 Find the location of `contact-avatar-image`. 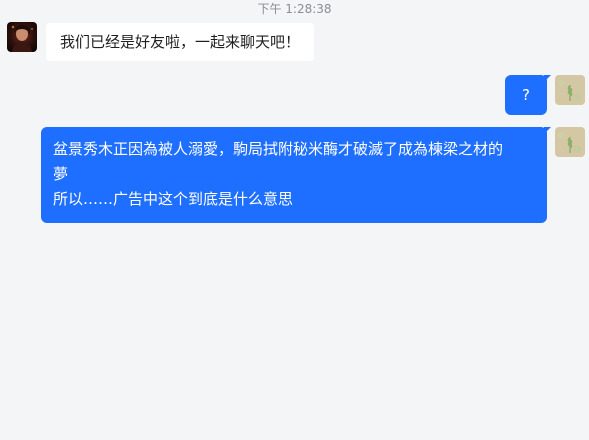

contact-avatar-image is located at coordinates (22, 37).